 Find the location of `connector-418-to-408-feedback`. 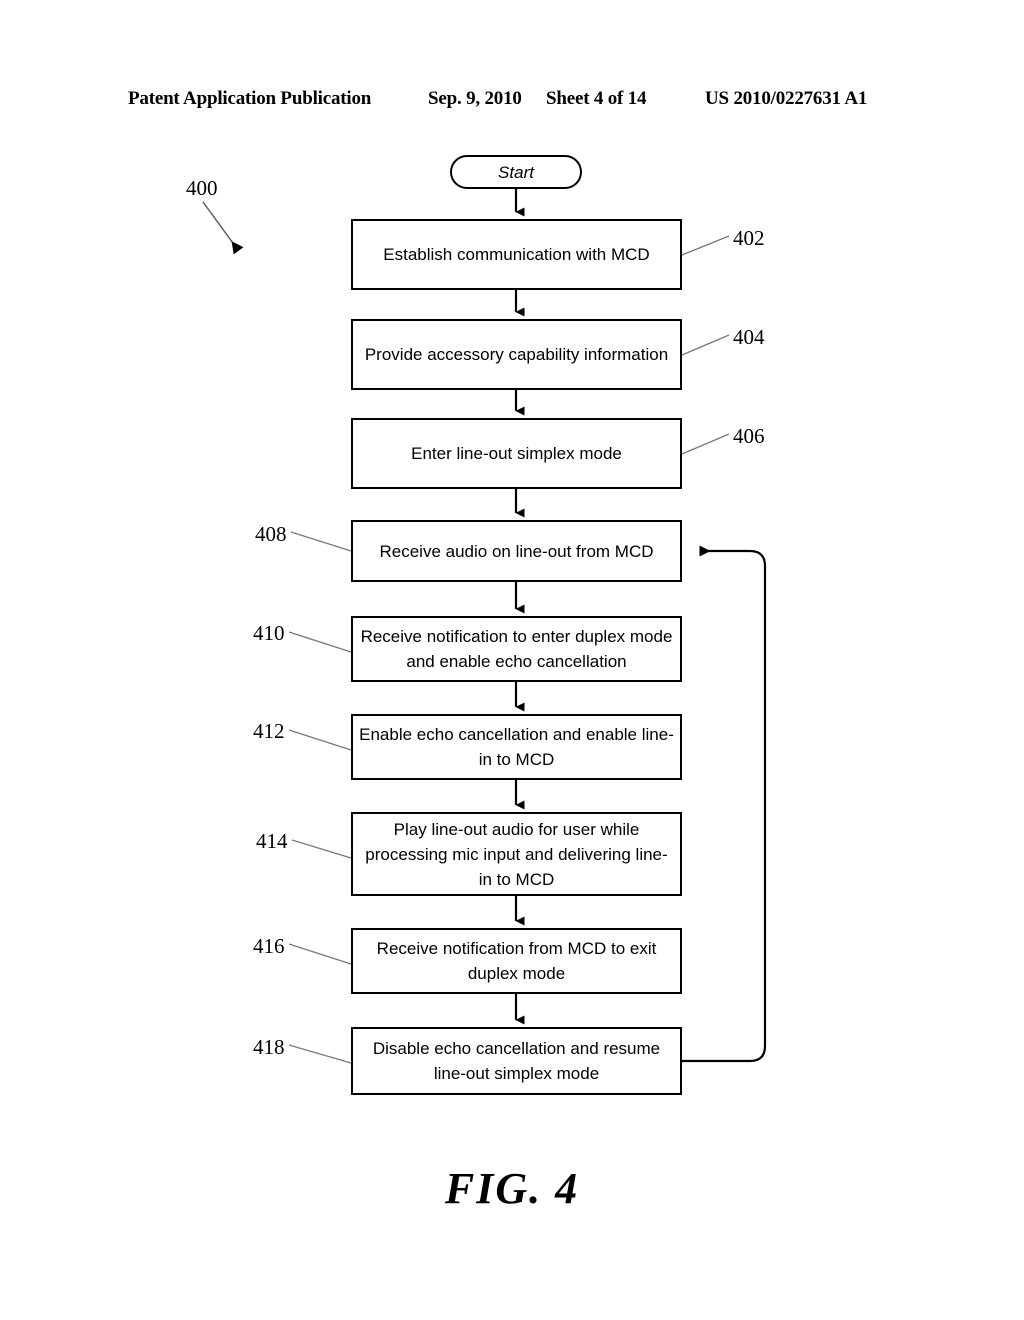

connector-418-to-408-feedback is located at coordinates (724, 804).